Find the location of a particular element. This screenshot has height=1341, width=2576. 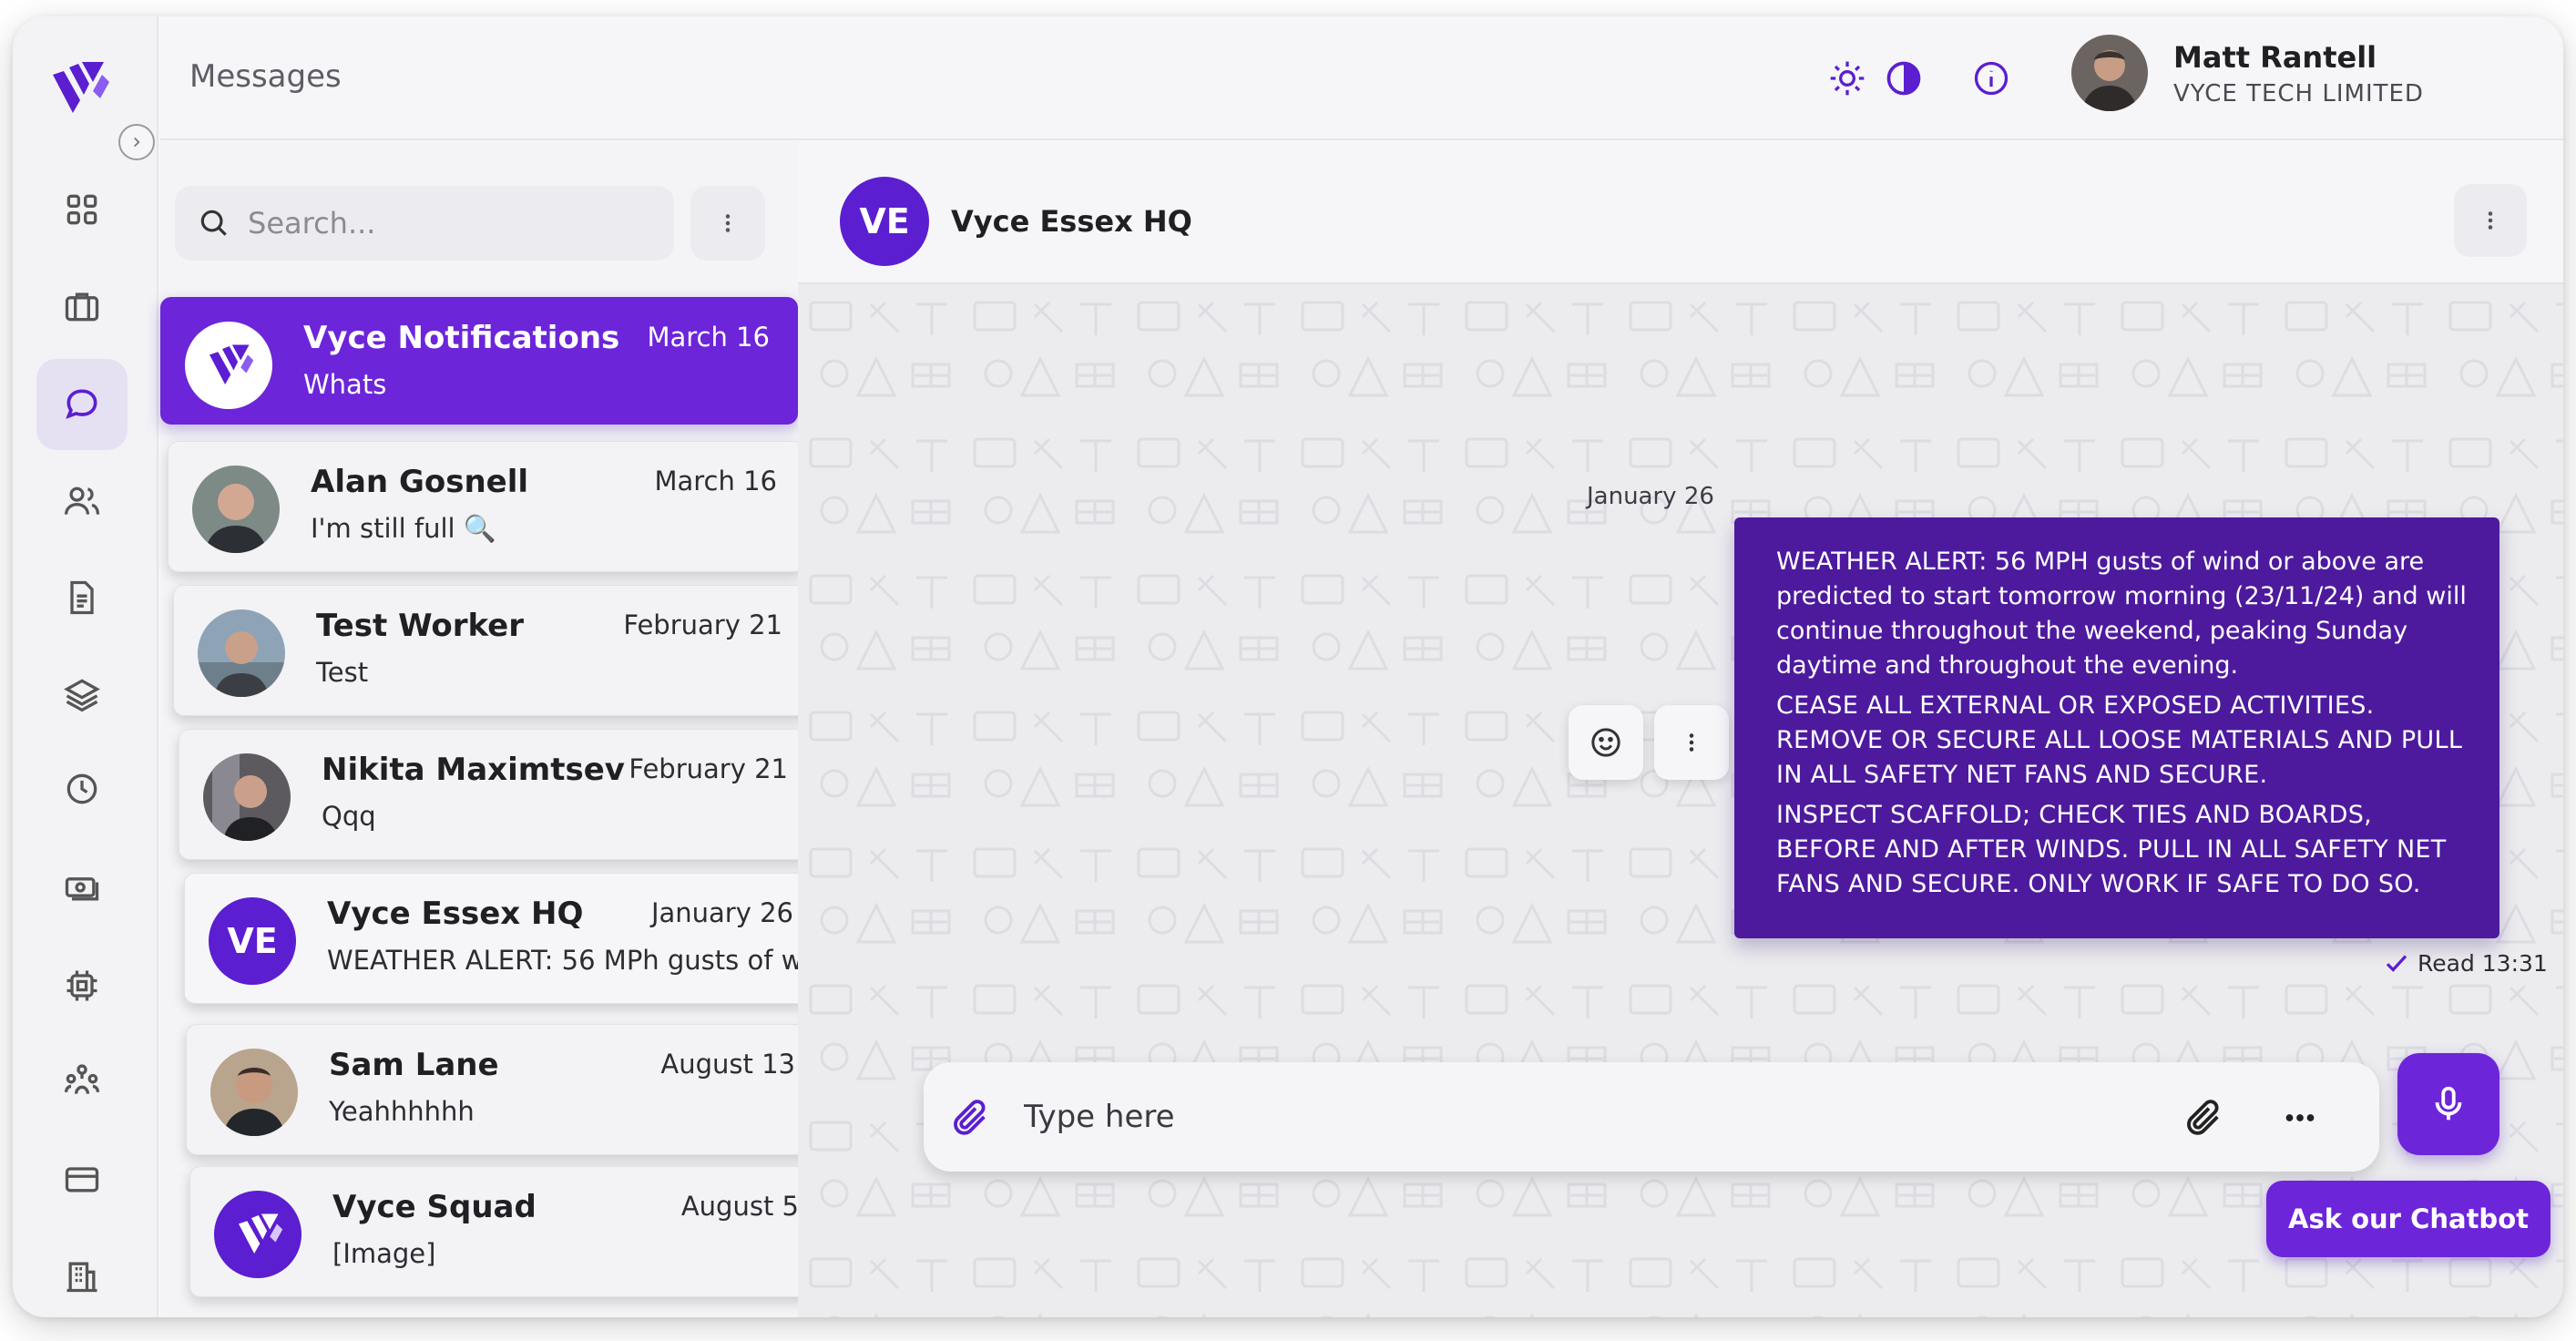

briefcase-icon is located at coordinates (82, 307).